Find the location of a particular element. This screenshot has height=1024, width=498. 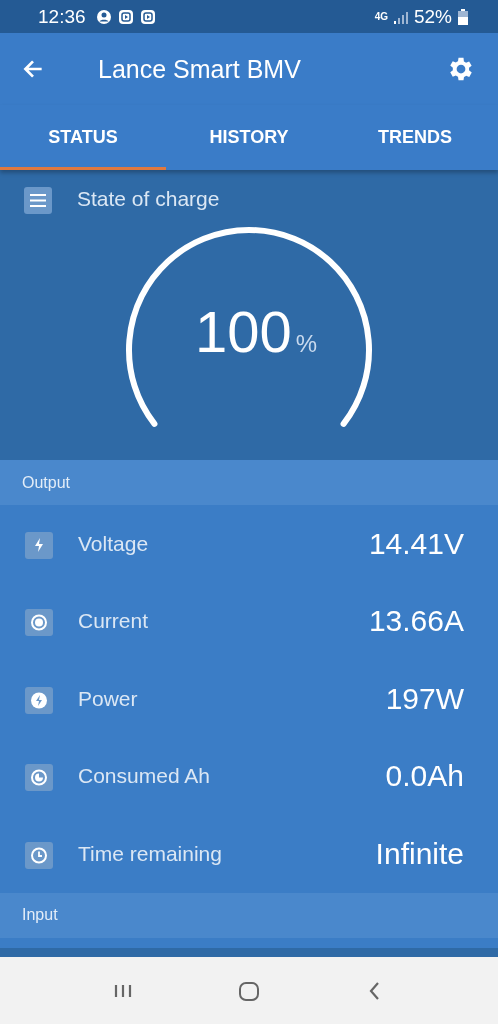

charge-value: 100 is located at coordinates (243, 331).